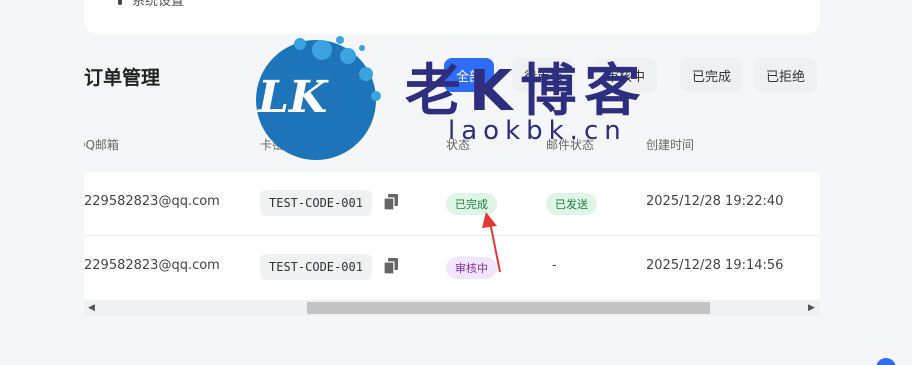  What do you see at coordinates (527, 91) in the screenshot?
I see `watermark-title: 老K博客` at bounding box center [527, 91].